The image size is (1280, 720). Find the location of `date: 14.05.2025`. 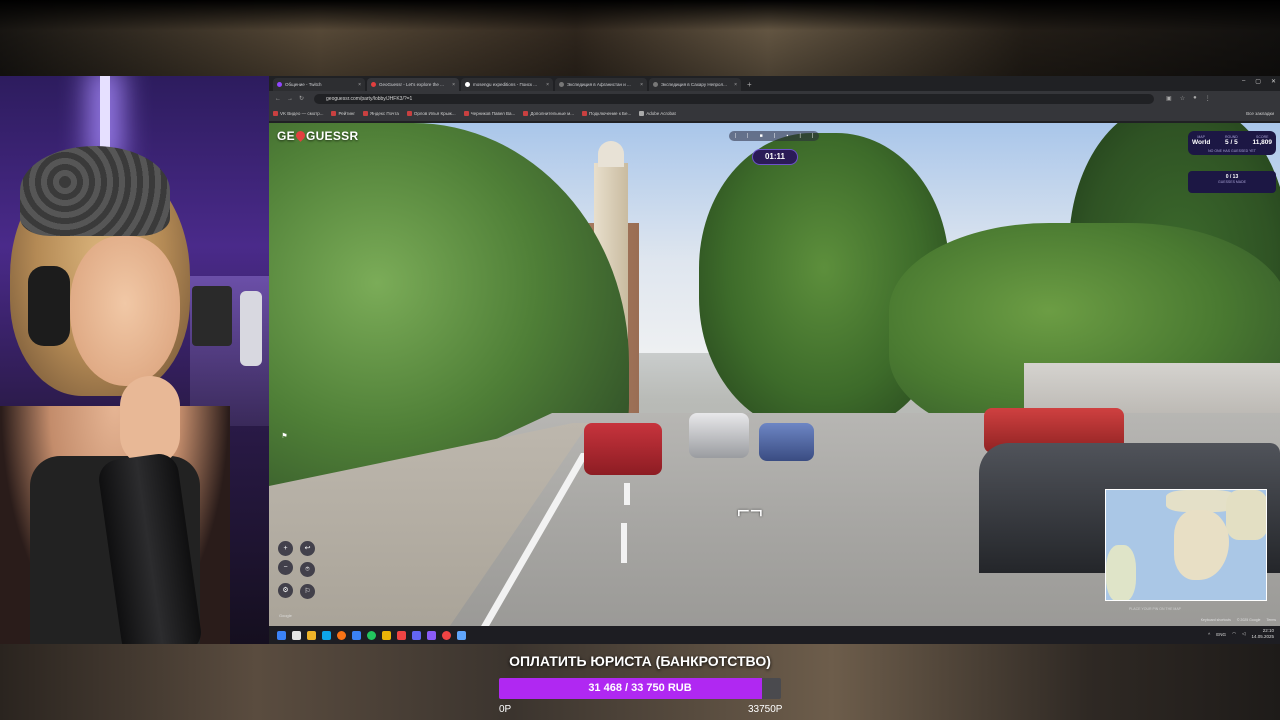

date: 14.05.2025 is located at coordinates (1262, 636).